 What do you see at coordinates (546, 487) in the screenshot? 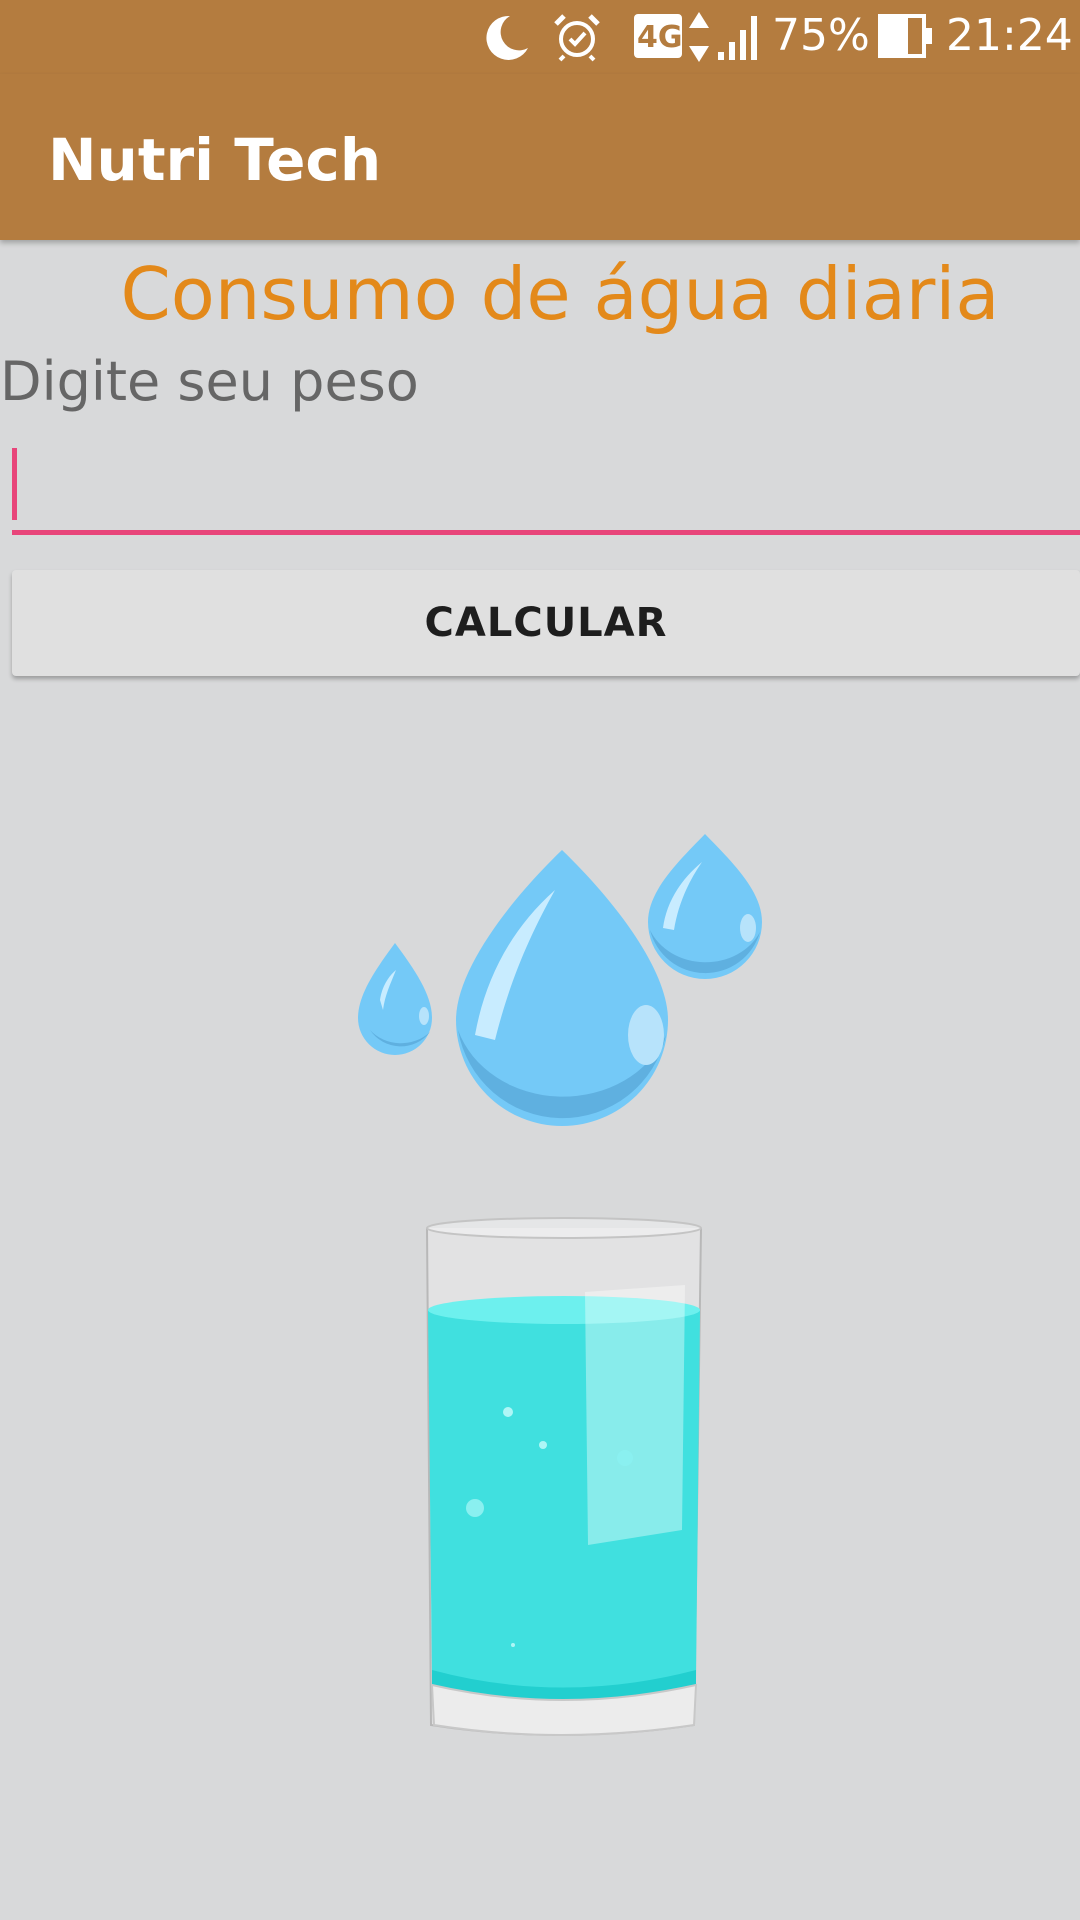
I see `weight-input` at bounding box center [546, 487].